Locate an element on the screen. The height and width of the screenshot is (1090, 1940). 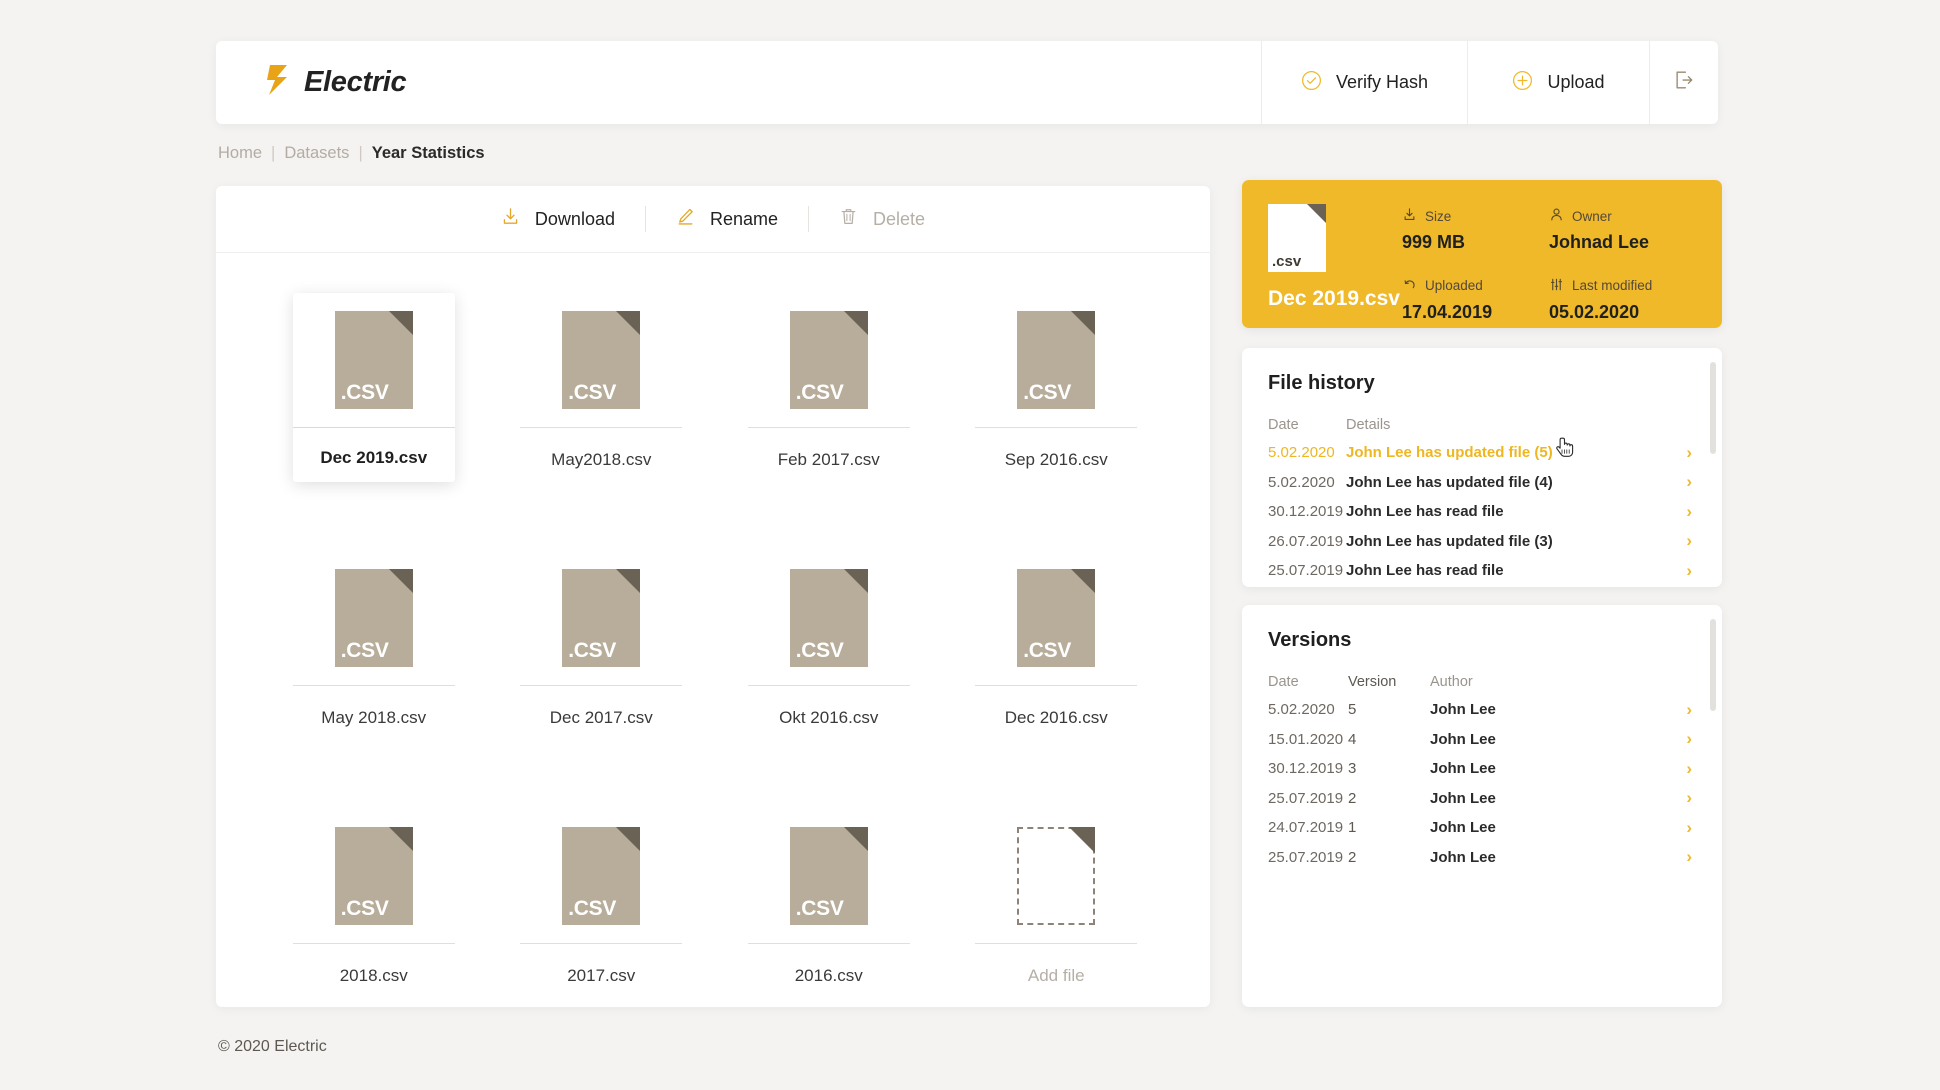
file-cell: .CSV 2016.csv is located at coordinates (829, 897).